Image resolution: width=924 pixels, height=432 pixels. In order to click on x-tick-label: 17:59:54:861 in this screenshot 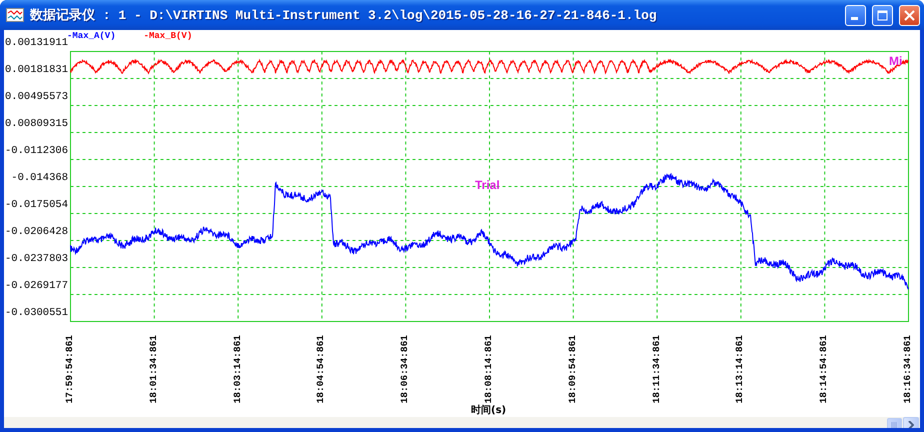, I will do `click(70, 369)`.